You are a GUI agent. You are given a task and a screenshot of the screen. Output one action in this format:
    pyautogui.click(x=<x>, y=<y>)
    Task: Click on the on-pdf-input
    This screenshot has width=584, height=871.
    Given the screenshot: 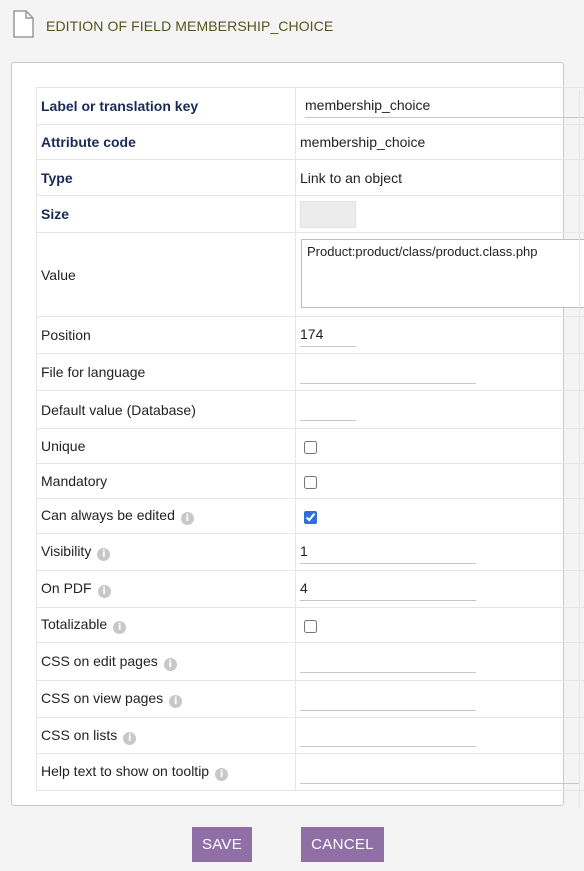 What is the action you would take?
    pyautogui.click(x=388, y=589)
    